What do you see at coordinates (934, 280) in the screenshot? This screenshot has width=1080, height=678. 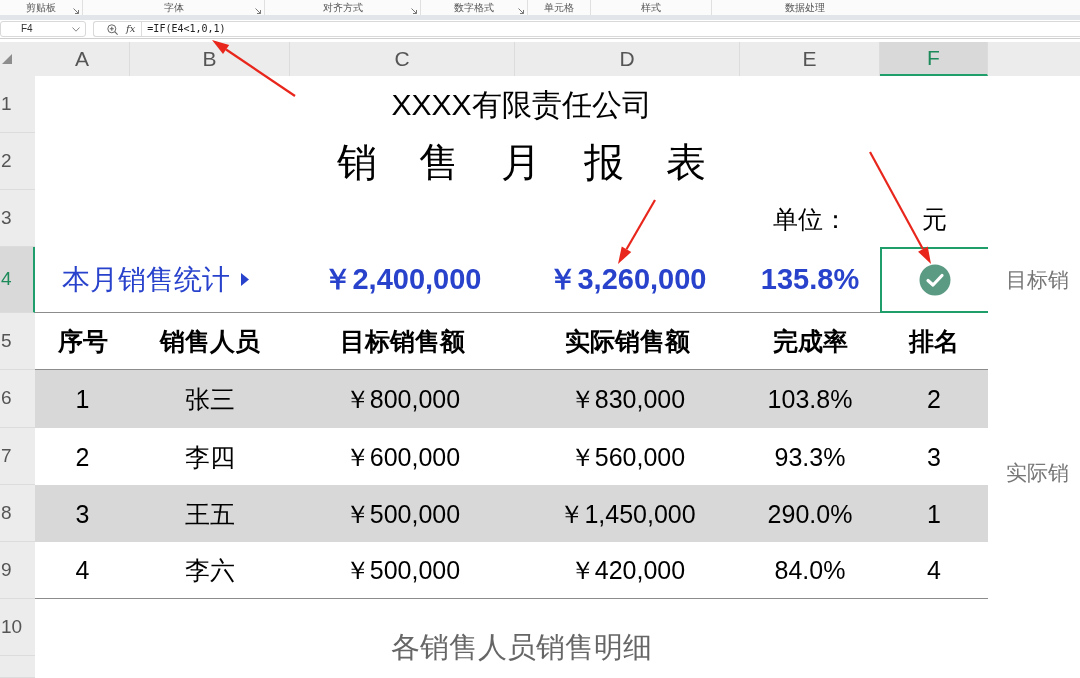 I see `selected-cell` at bounding box center [934, 280].